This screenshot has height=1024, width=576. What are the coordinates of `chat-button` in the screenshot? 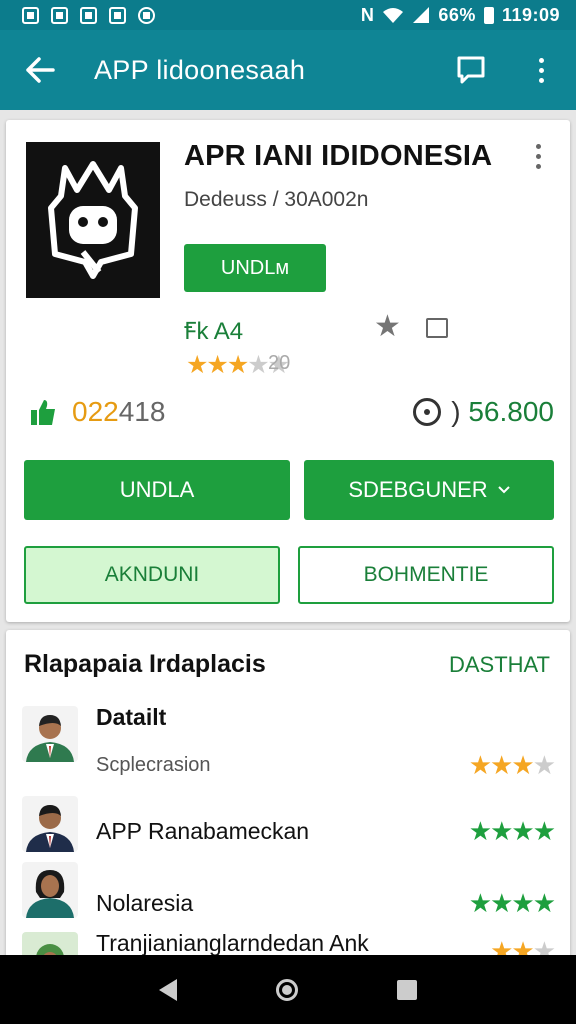 It's located at (471, 70).